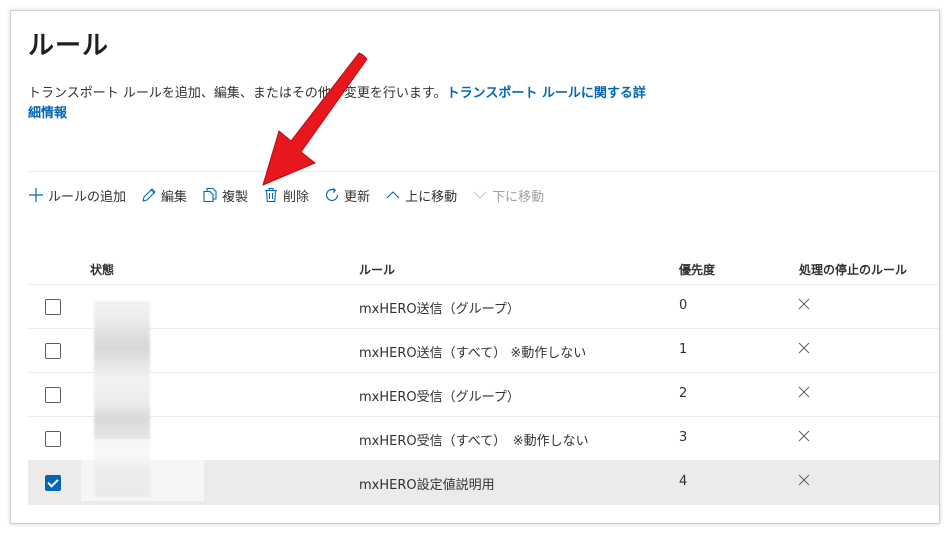 The width and height of the screenshot is (950, 534). What do you see at coordinates (271, 195) in the screenshot?
I see `trash-icon` at bounding box center [271, 195].